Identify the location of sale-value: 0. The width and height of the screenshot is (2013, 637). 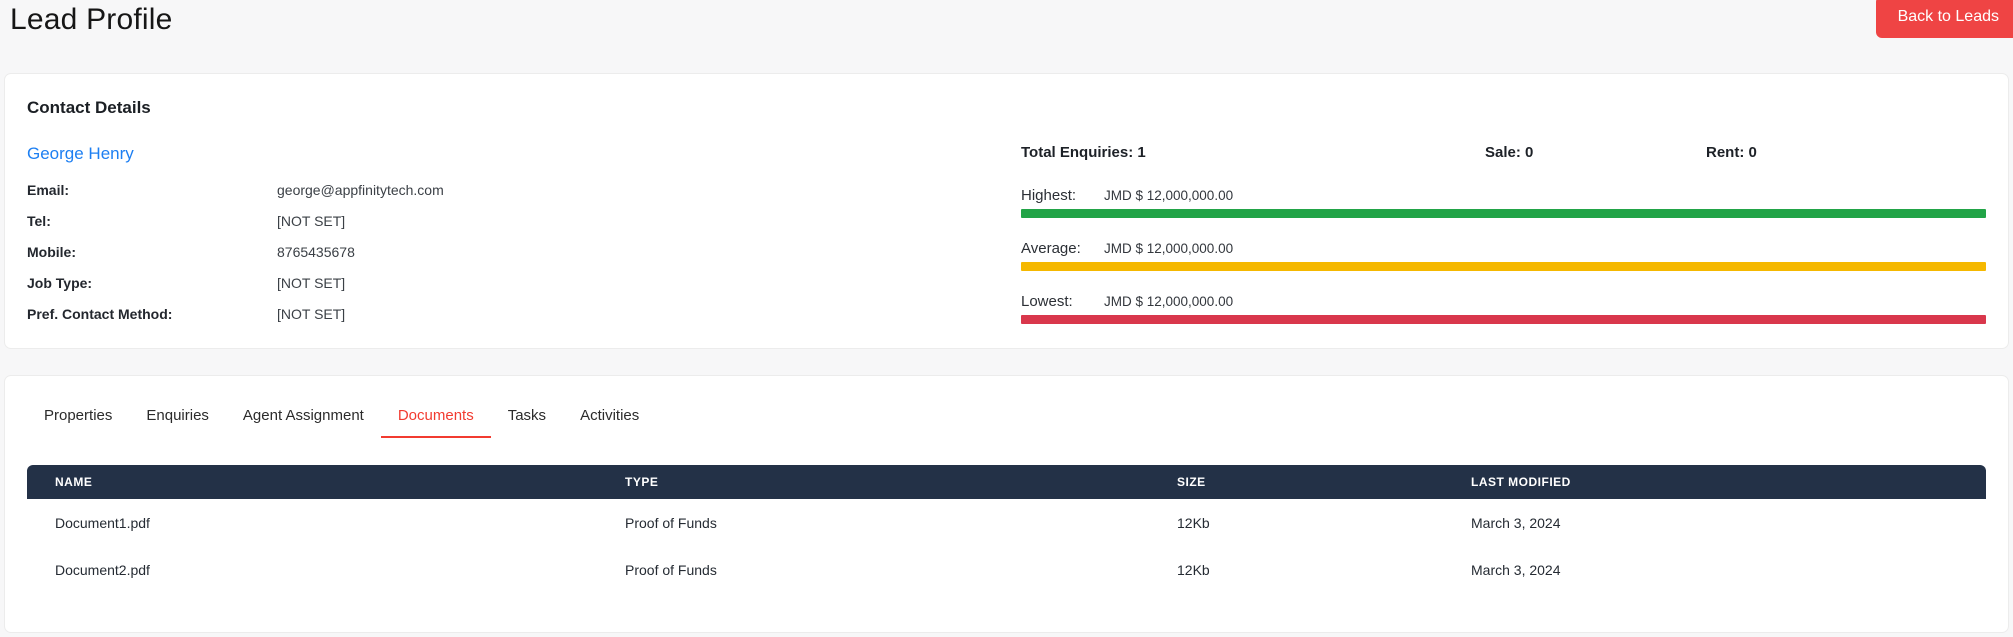
(1529, 152).